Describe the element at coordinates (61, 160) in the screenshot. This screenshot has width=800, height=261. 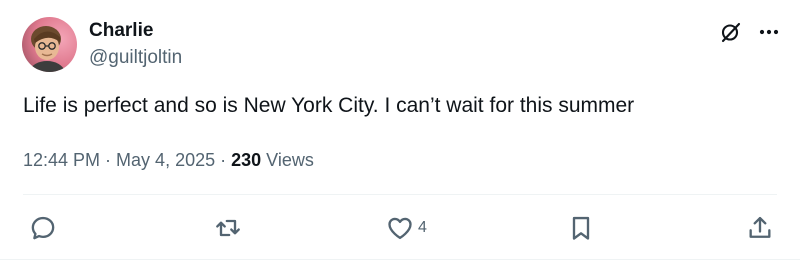
I see `tweet-time: 12:44 PM` at that location.